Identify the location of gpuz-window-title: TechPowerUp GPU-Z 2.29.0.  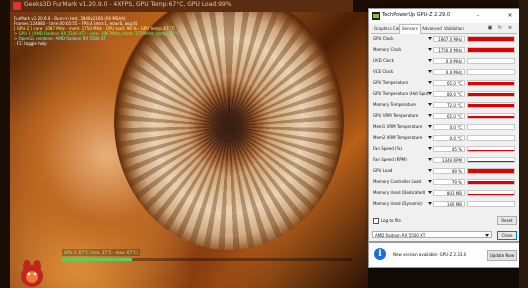
(416, 15).